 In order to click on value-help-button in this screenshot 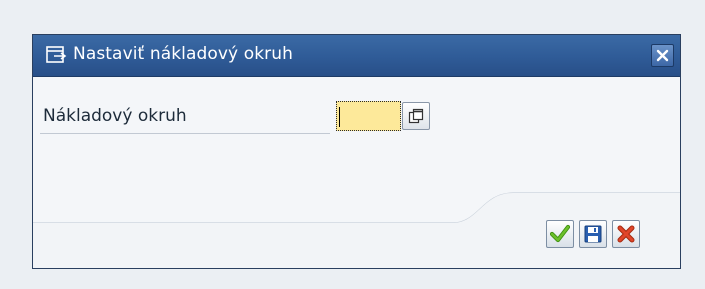, I will do `click(416, 116)`.